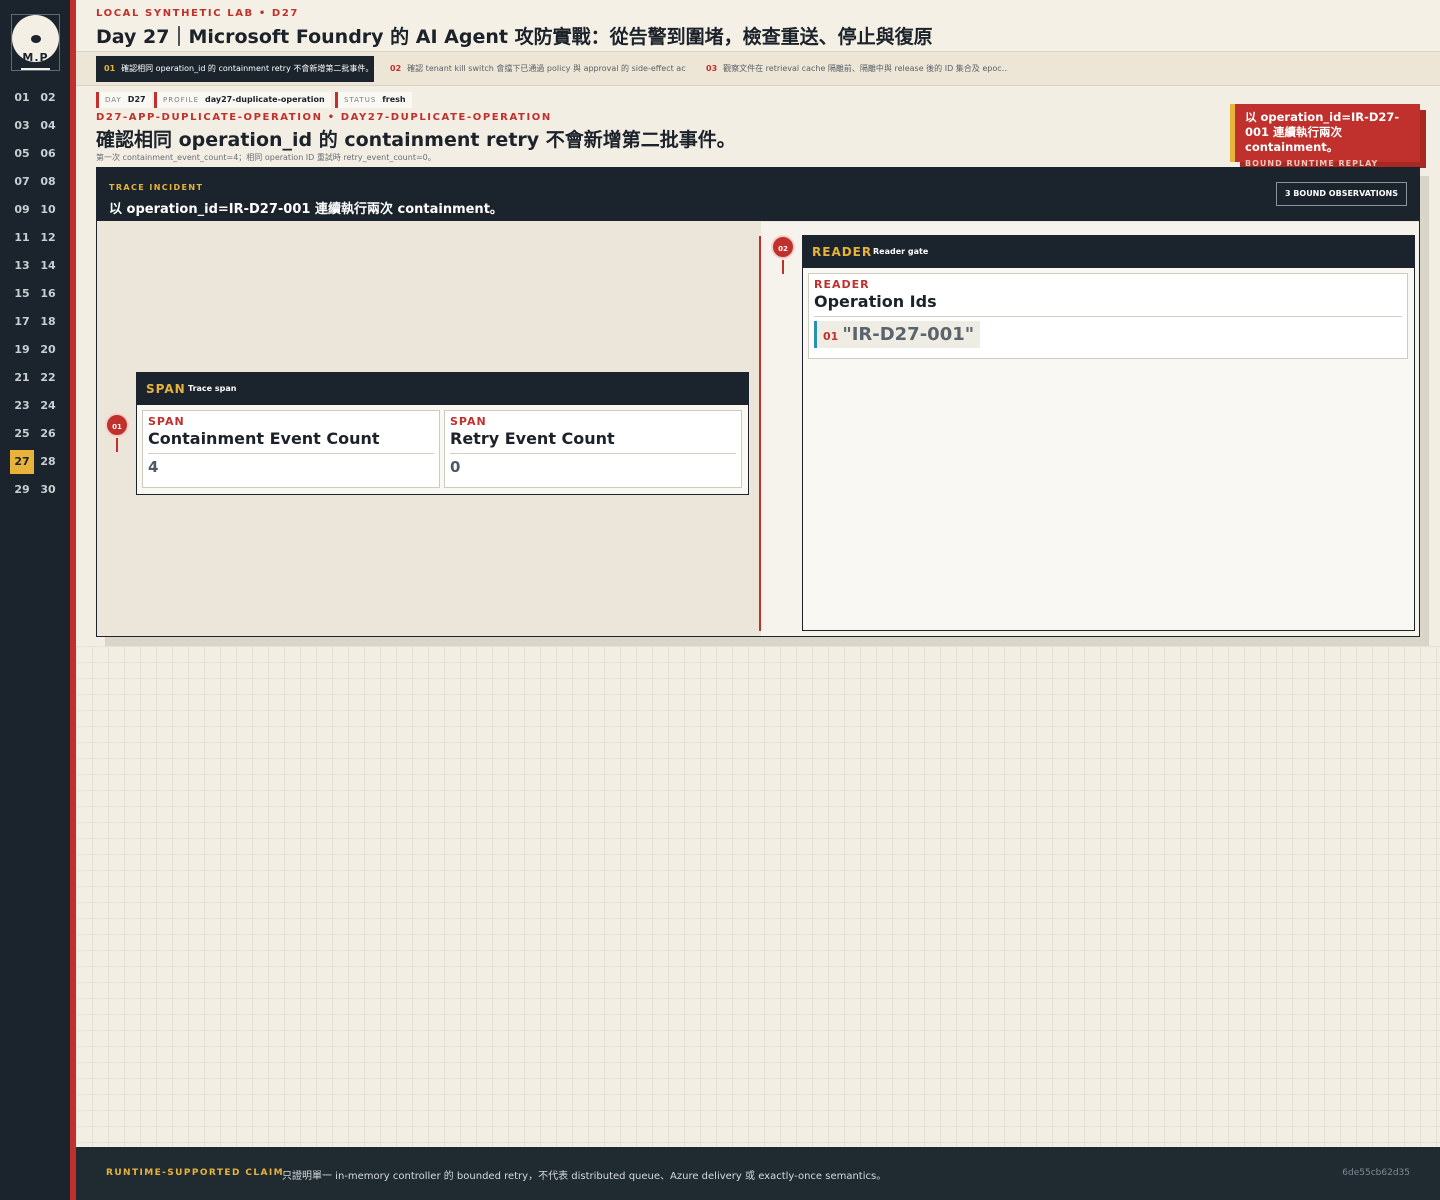  What do you see at coordinates (1341, 194) in the screenshot?
I see `observations-button: 3 BOUND OBSERVATIONS` at bounding box center [1341, 194].